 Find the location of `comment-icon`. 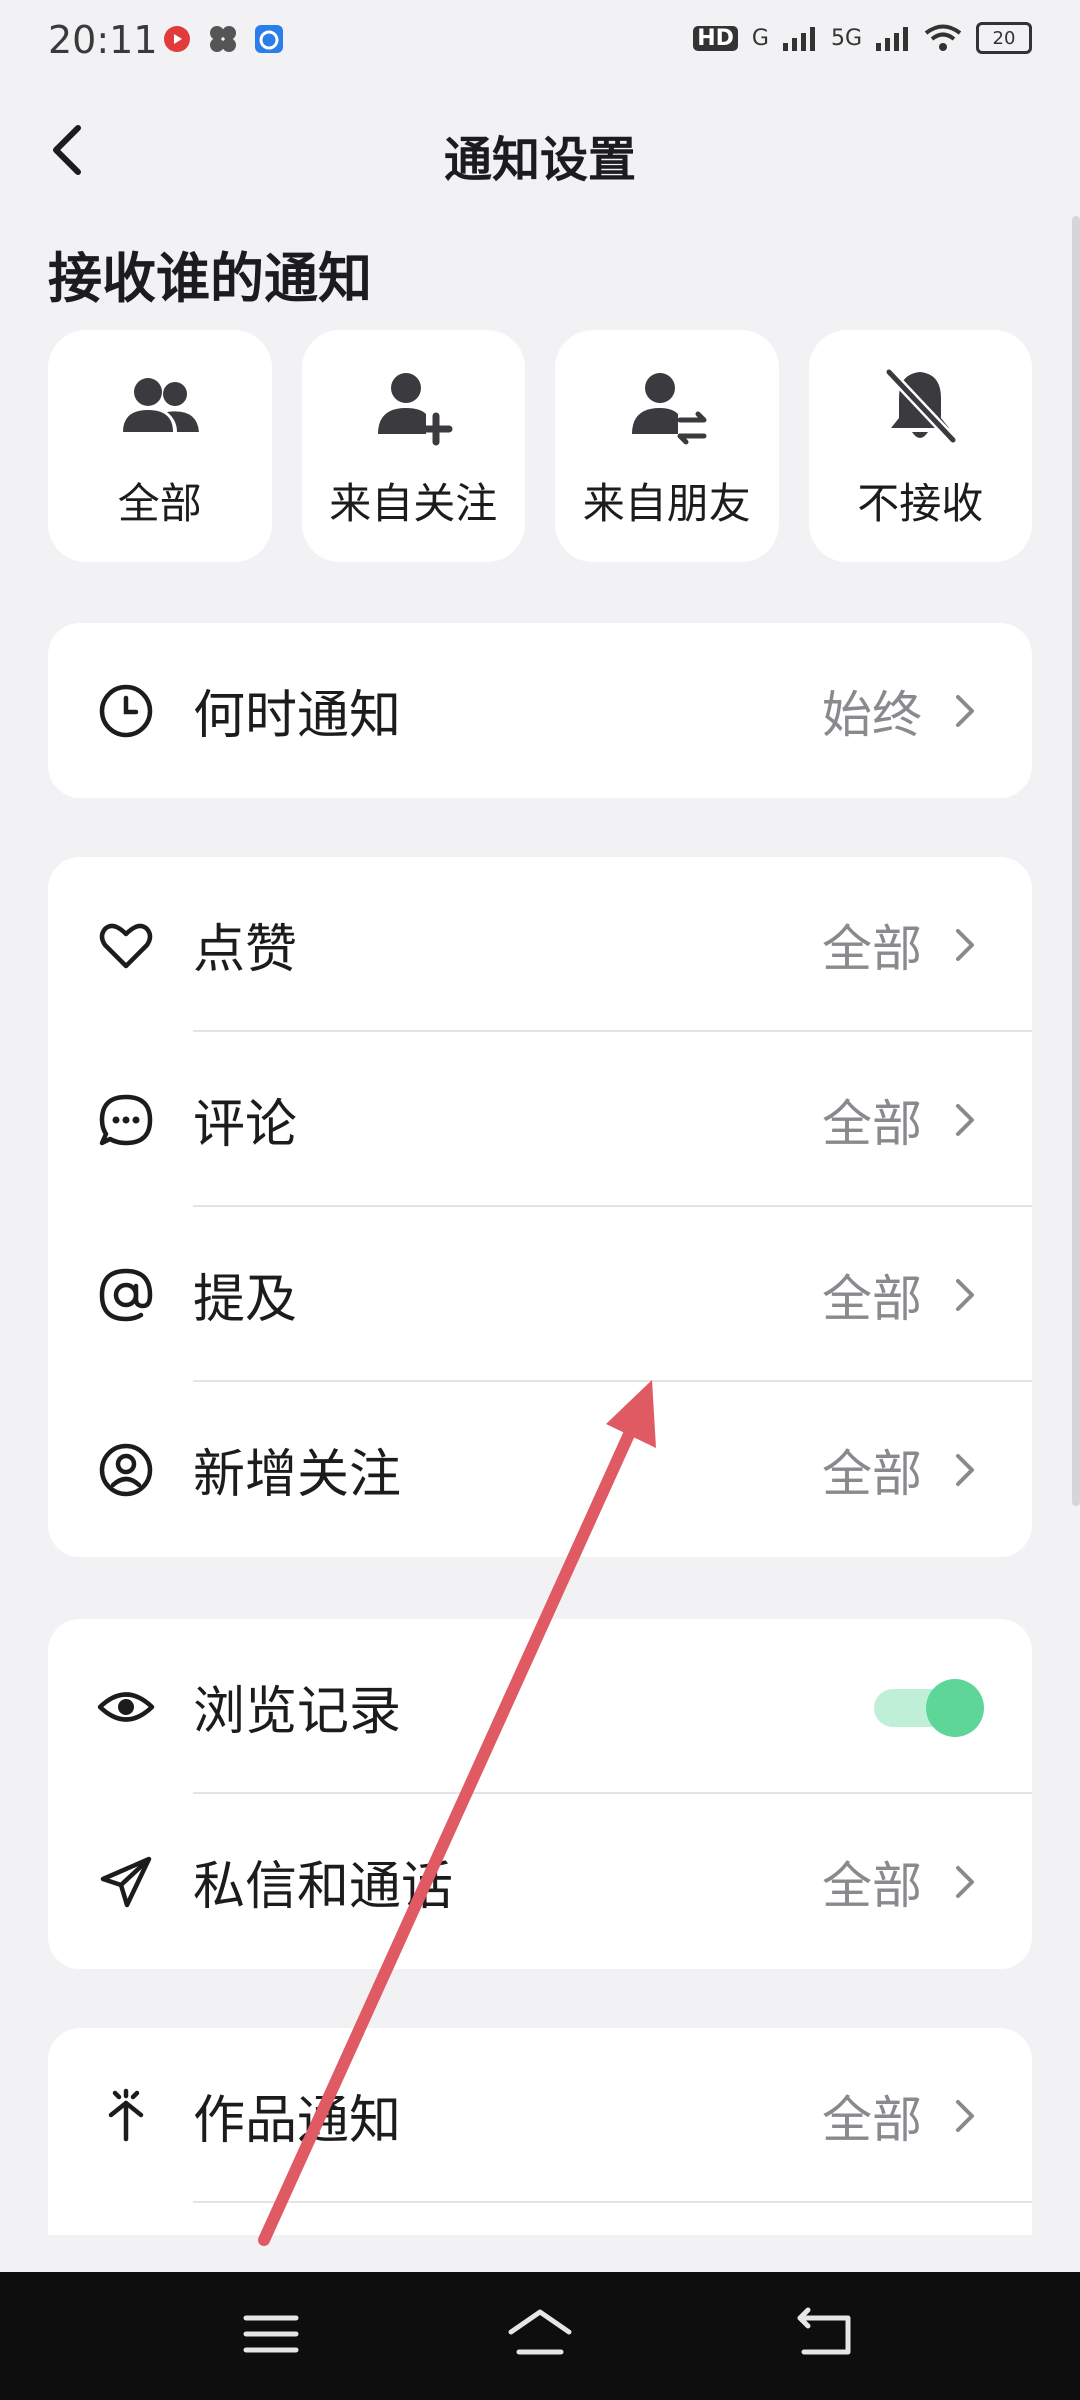

comment-icon is located at coordinates (126, 1120).